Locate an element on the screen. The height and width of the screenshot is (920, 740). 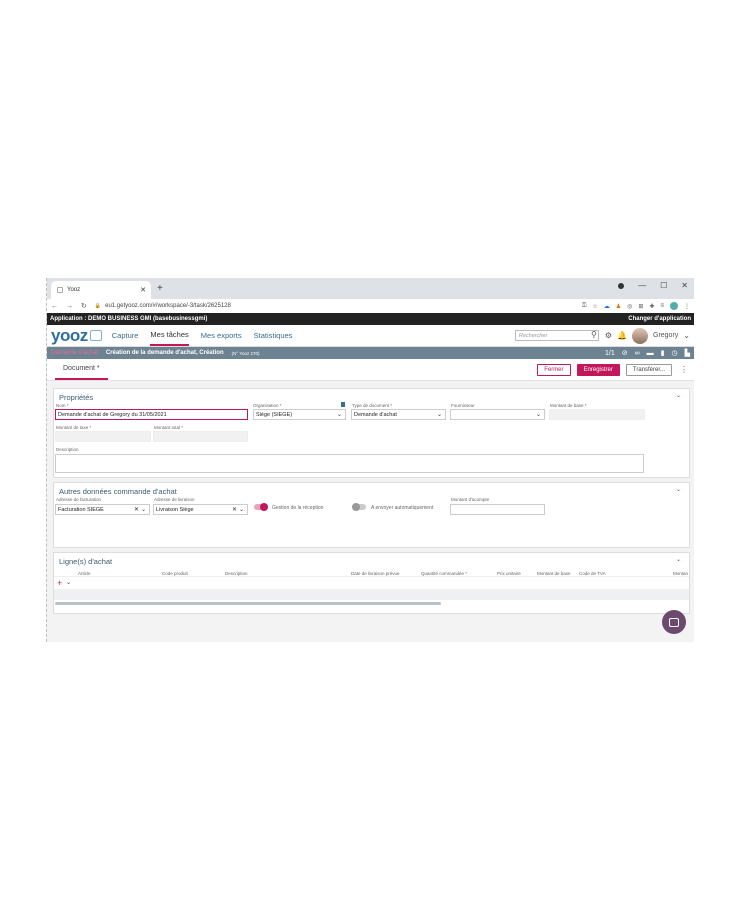
browser-menu-icon: ⋮ is located at coordinates (687, 306).